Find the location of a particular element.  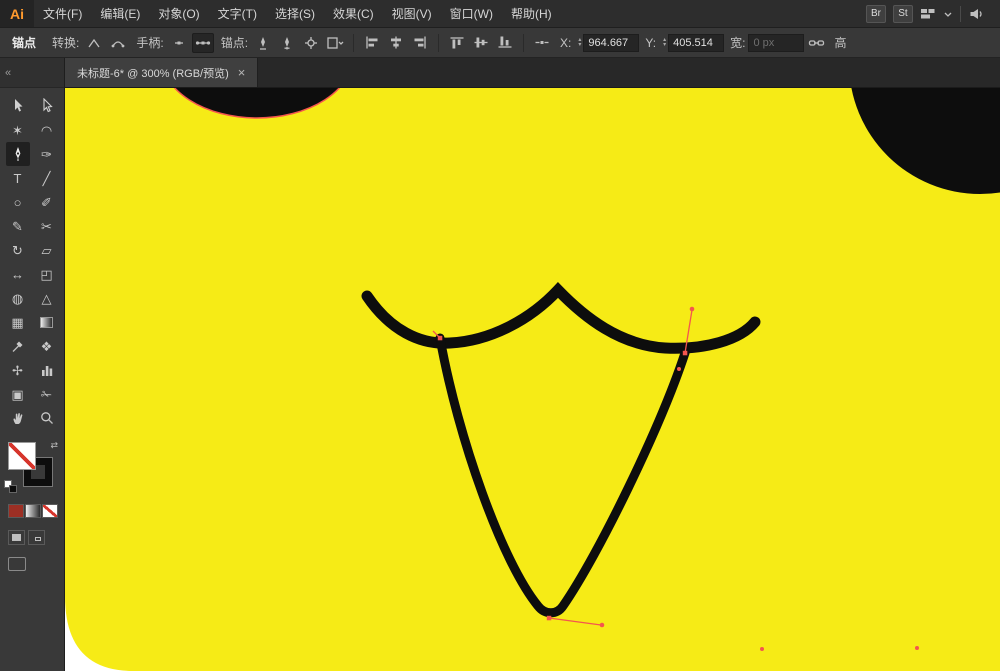

width-tool: ↔ is located at coordinates (18, 274).